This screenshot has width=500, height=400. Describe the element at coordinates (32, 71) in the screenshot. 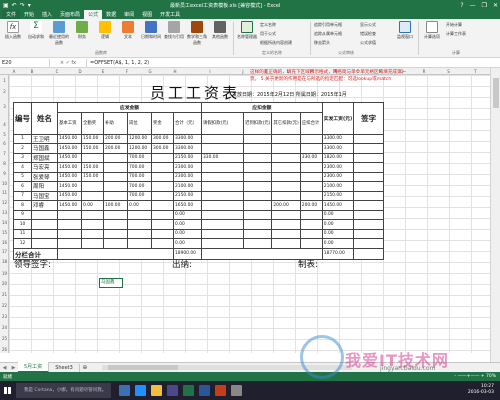

I see `column-header: B` at that location.